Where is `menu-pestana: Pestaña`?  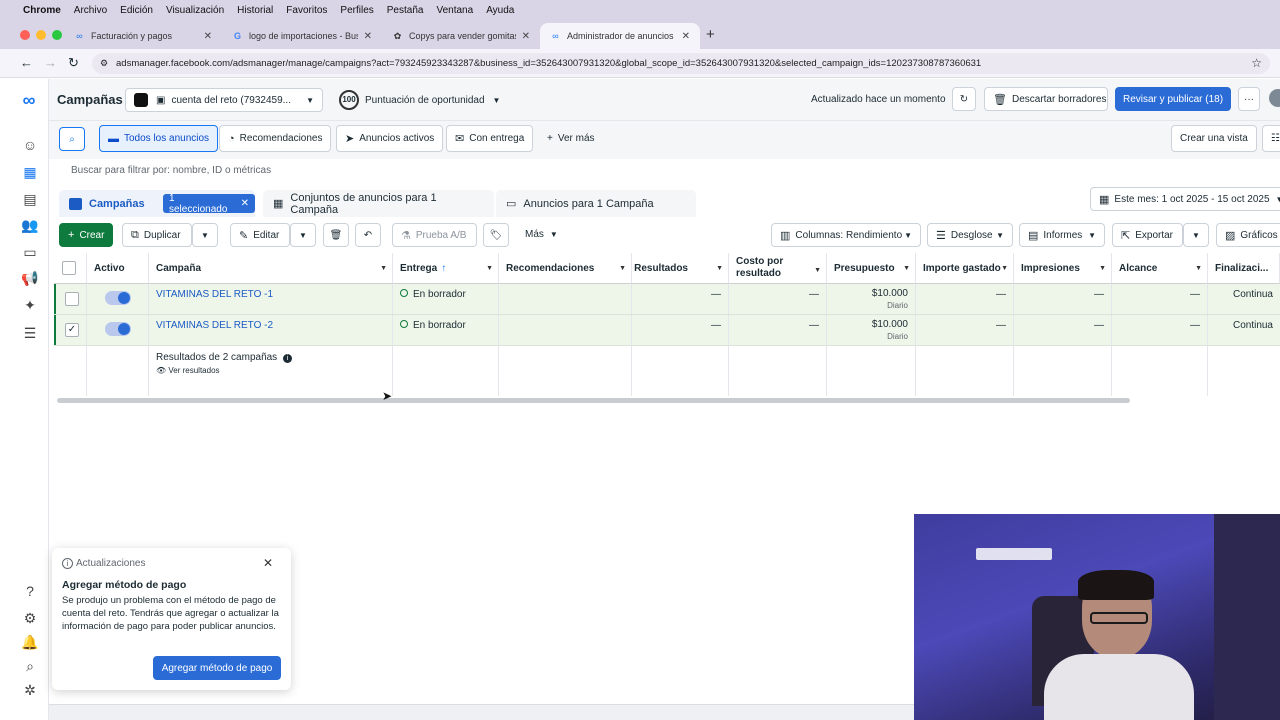 menu-pestana: Pestaña is located at coordinates (405, 10).